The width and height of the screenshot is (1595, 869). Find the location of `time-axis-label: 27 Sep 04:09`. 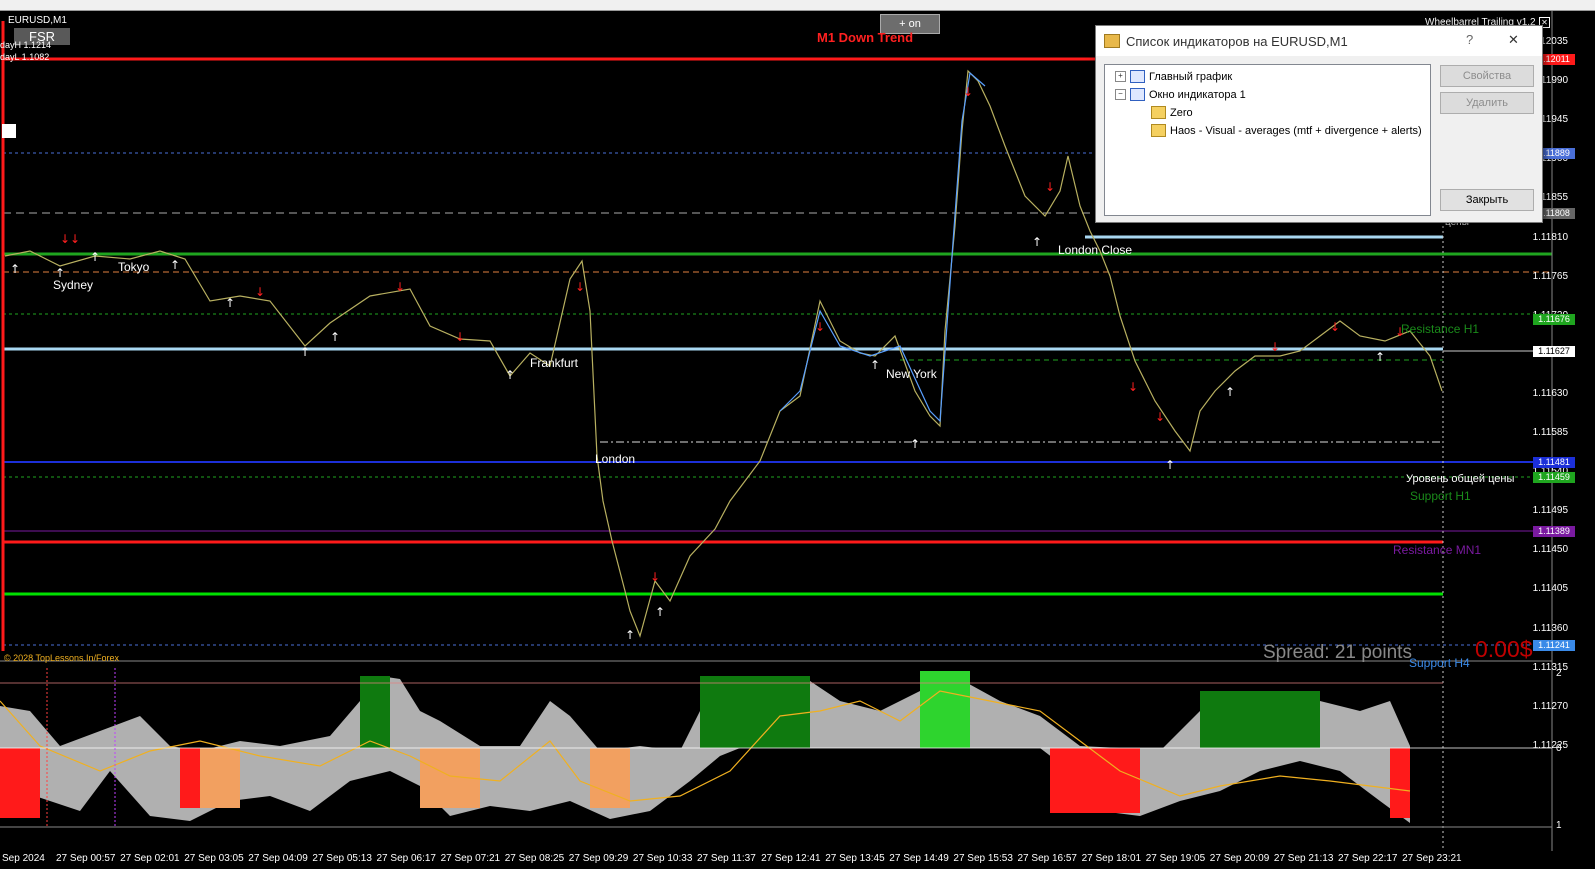

time-axis-label: 27 Sep 04:09 is located at coordinates (278, 858).